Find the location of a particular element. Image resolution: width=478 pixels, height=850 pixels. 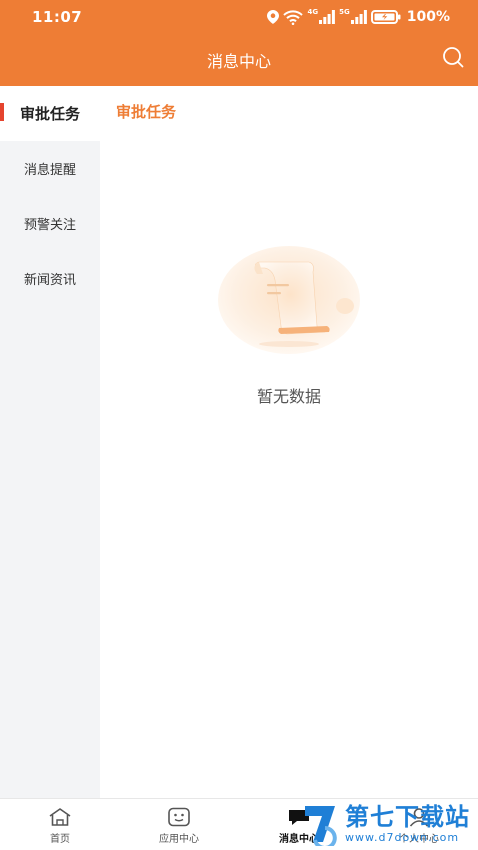

app-header: 11:07 4G 5G 100% 消息中心 is located at coordinates (239, 43).